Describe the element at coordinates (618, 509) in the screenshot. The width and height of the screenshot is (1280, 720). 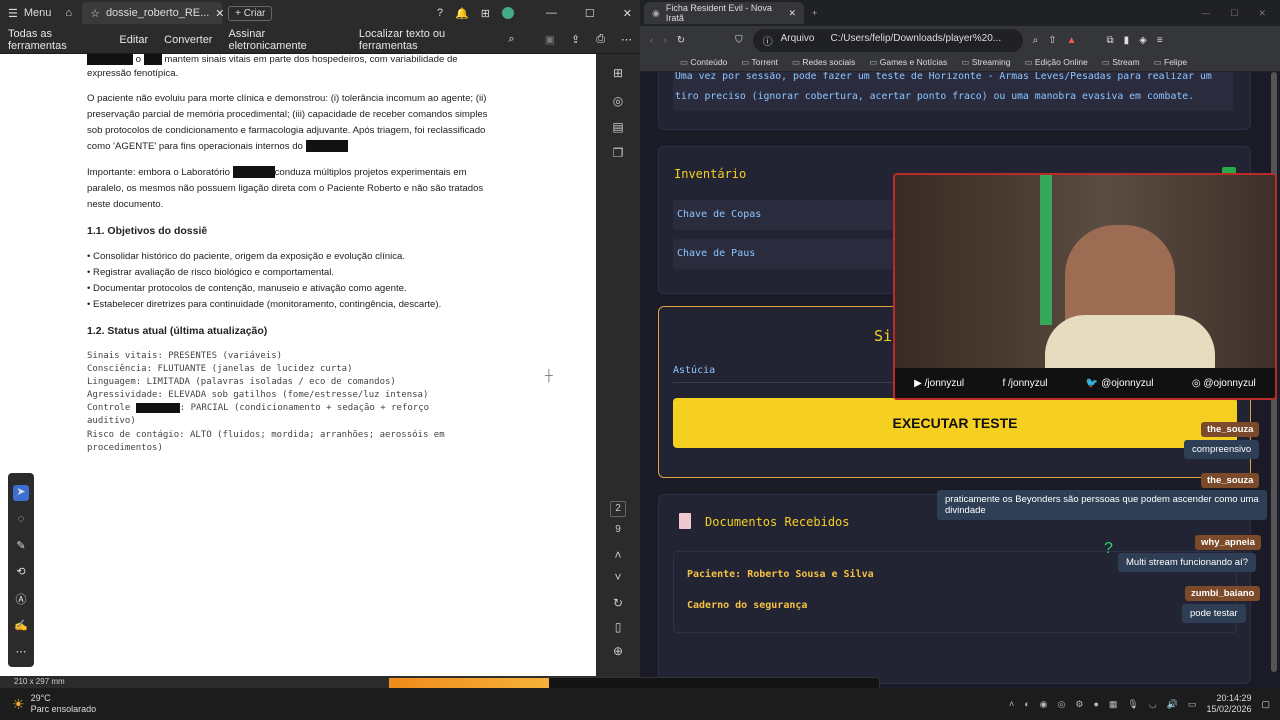
I see `page-current: 2` at that location.